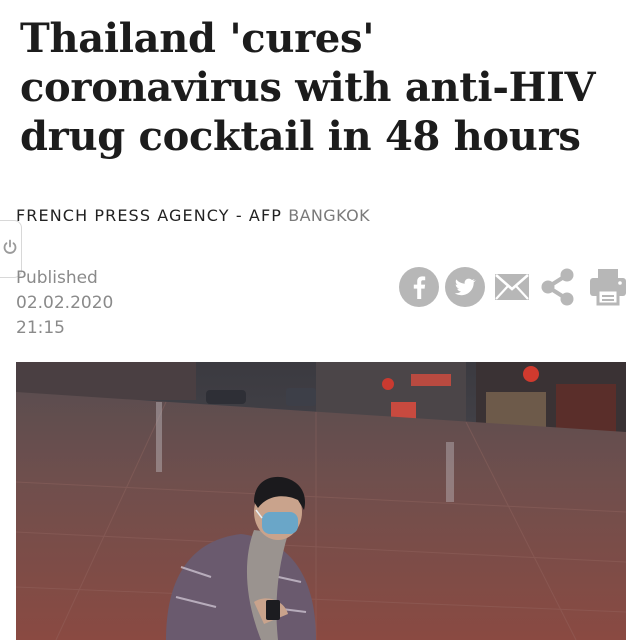  I want to click on headline-line-2: coronavirus with anti-HIV, so click(308, 87).